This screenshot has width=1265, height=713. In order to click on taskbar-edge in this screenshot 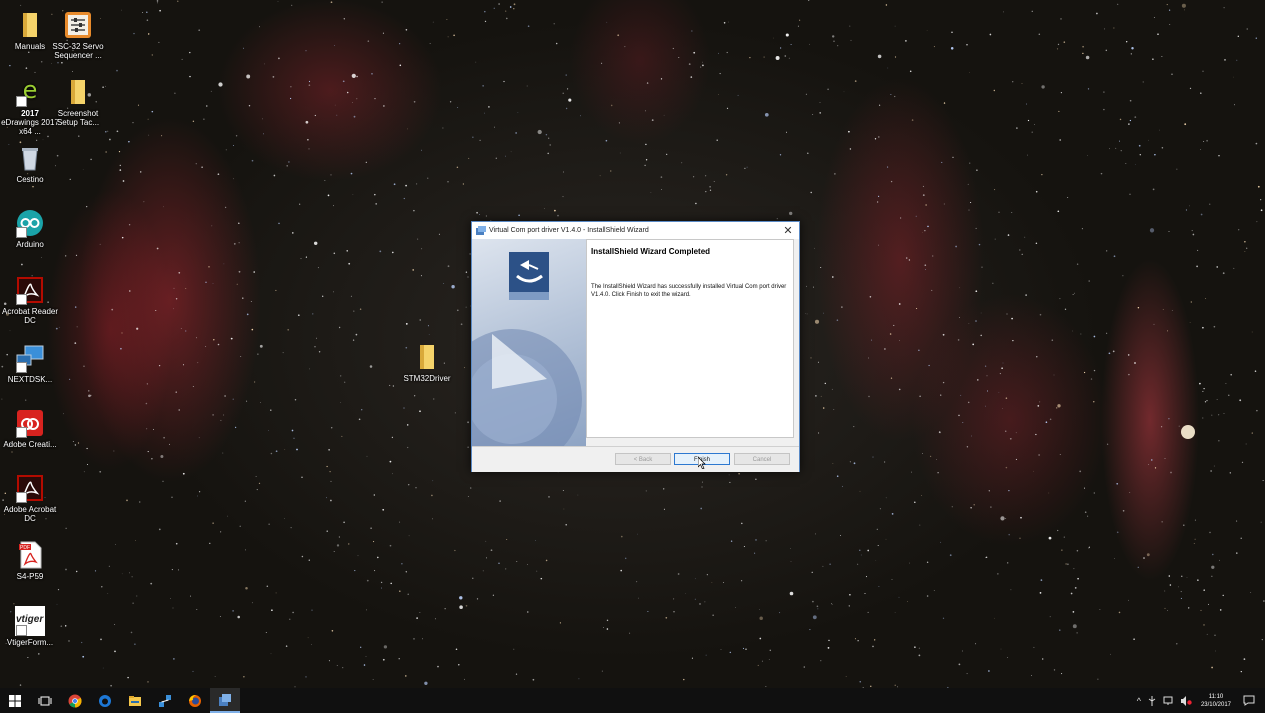, I will do `click(105, 700)`.